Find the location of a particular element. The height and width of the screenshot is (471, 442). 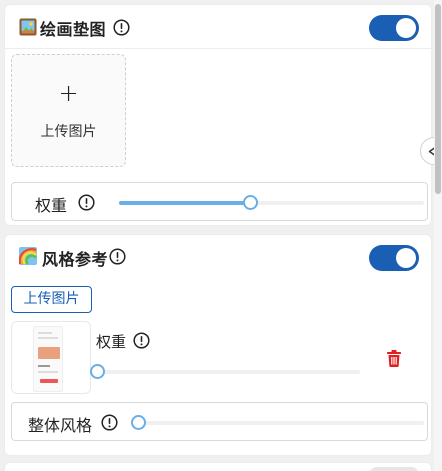

overall-style-slider-track is located at coordinates (281, 423).